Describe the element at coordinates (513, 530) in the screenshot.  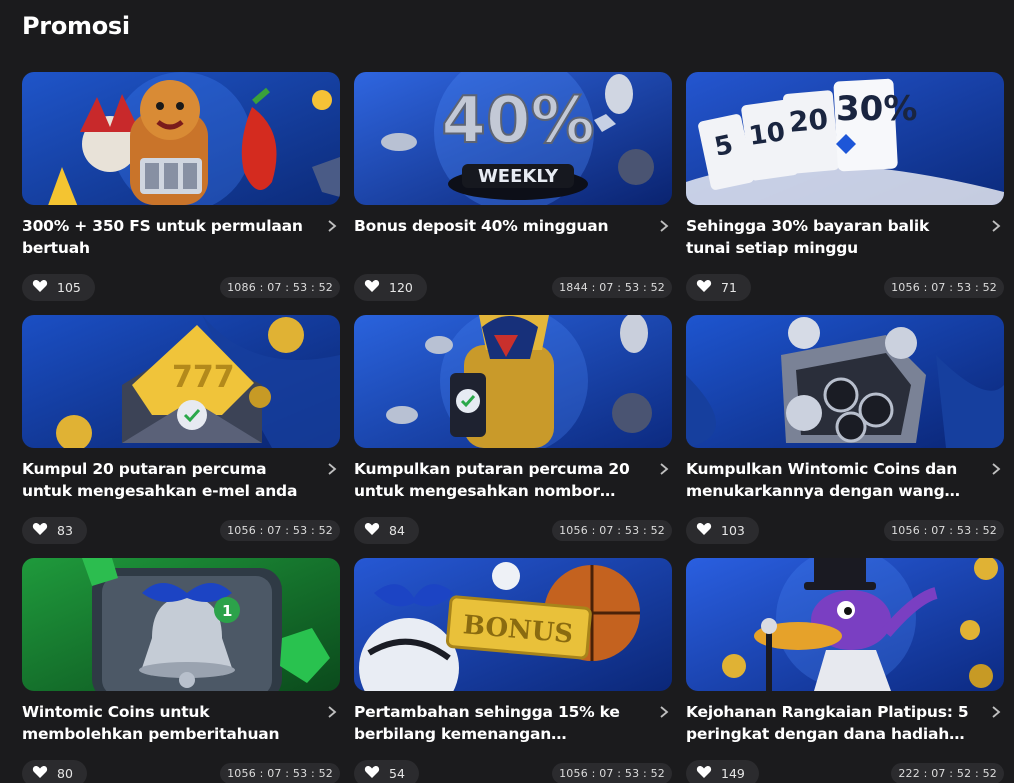
I see `promo-meta: 84 1056 : 07 : 53 : 52` at that location.